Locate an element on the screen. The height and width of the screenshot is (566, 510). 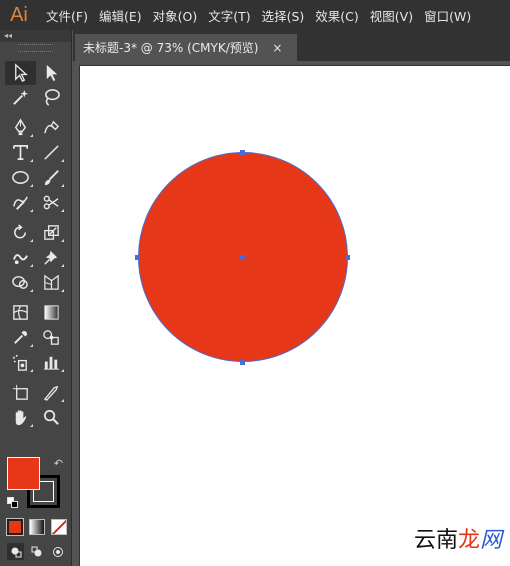
color-mode-buttons is located at coordinates (36, 527).